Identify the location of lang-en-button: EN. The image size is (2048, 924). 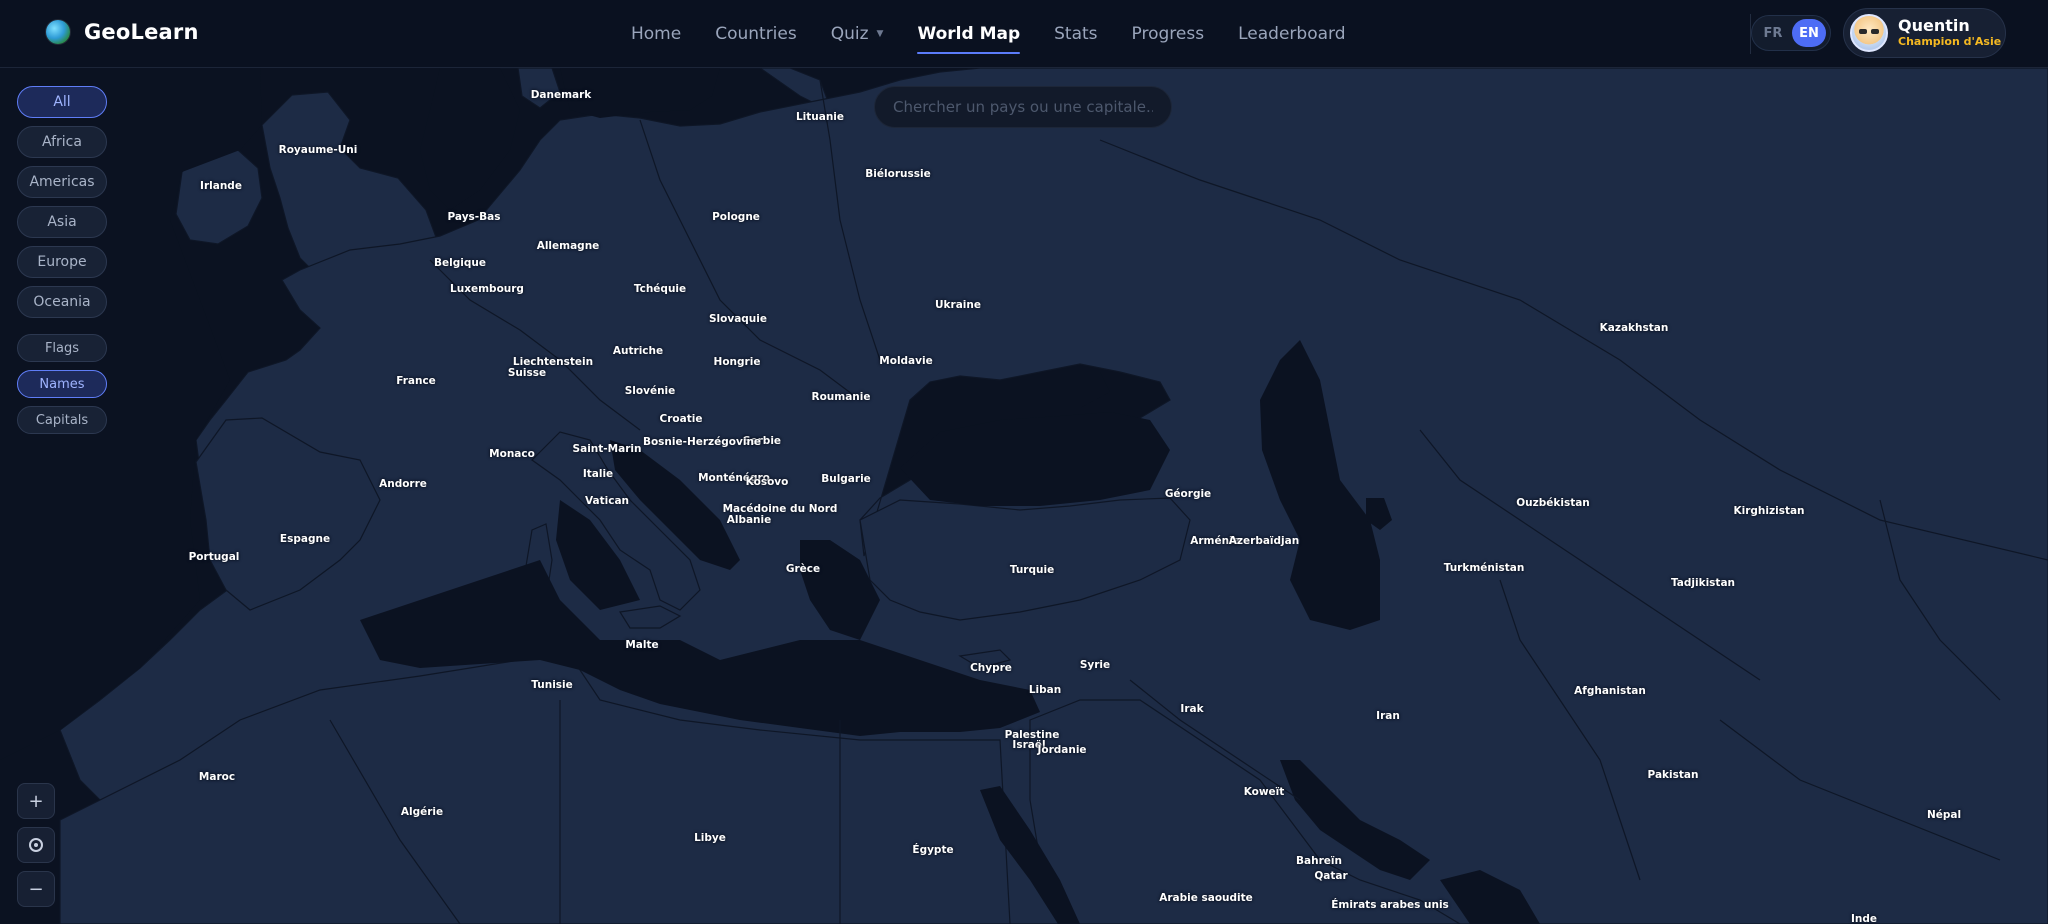
(1809, 33).